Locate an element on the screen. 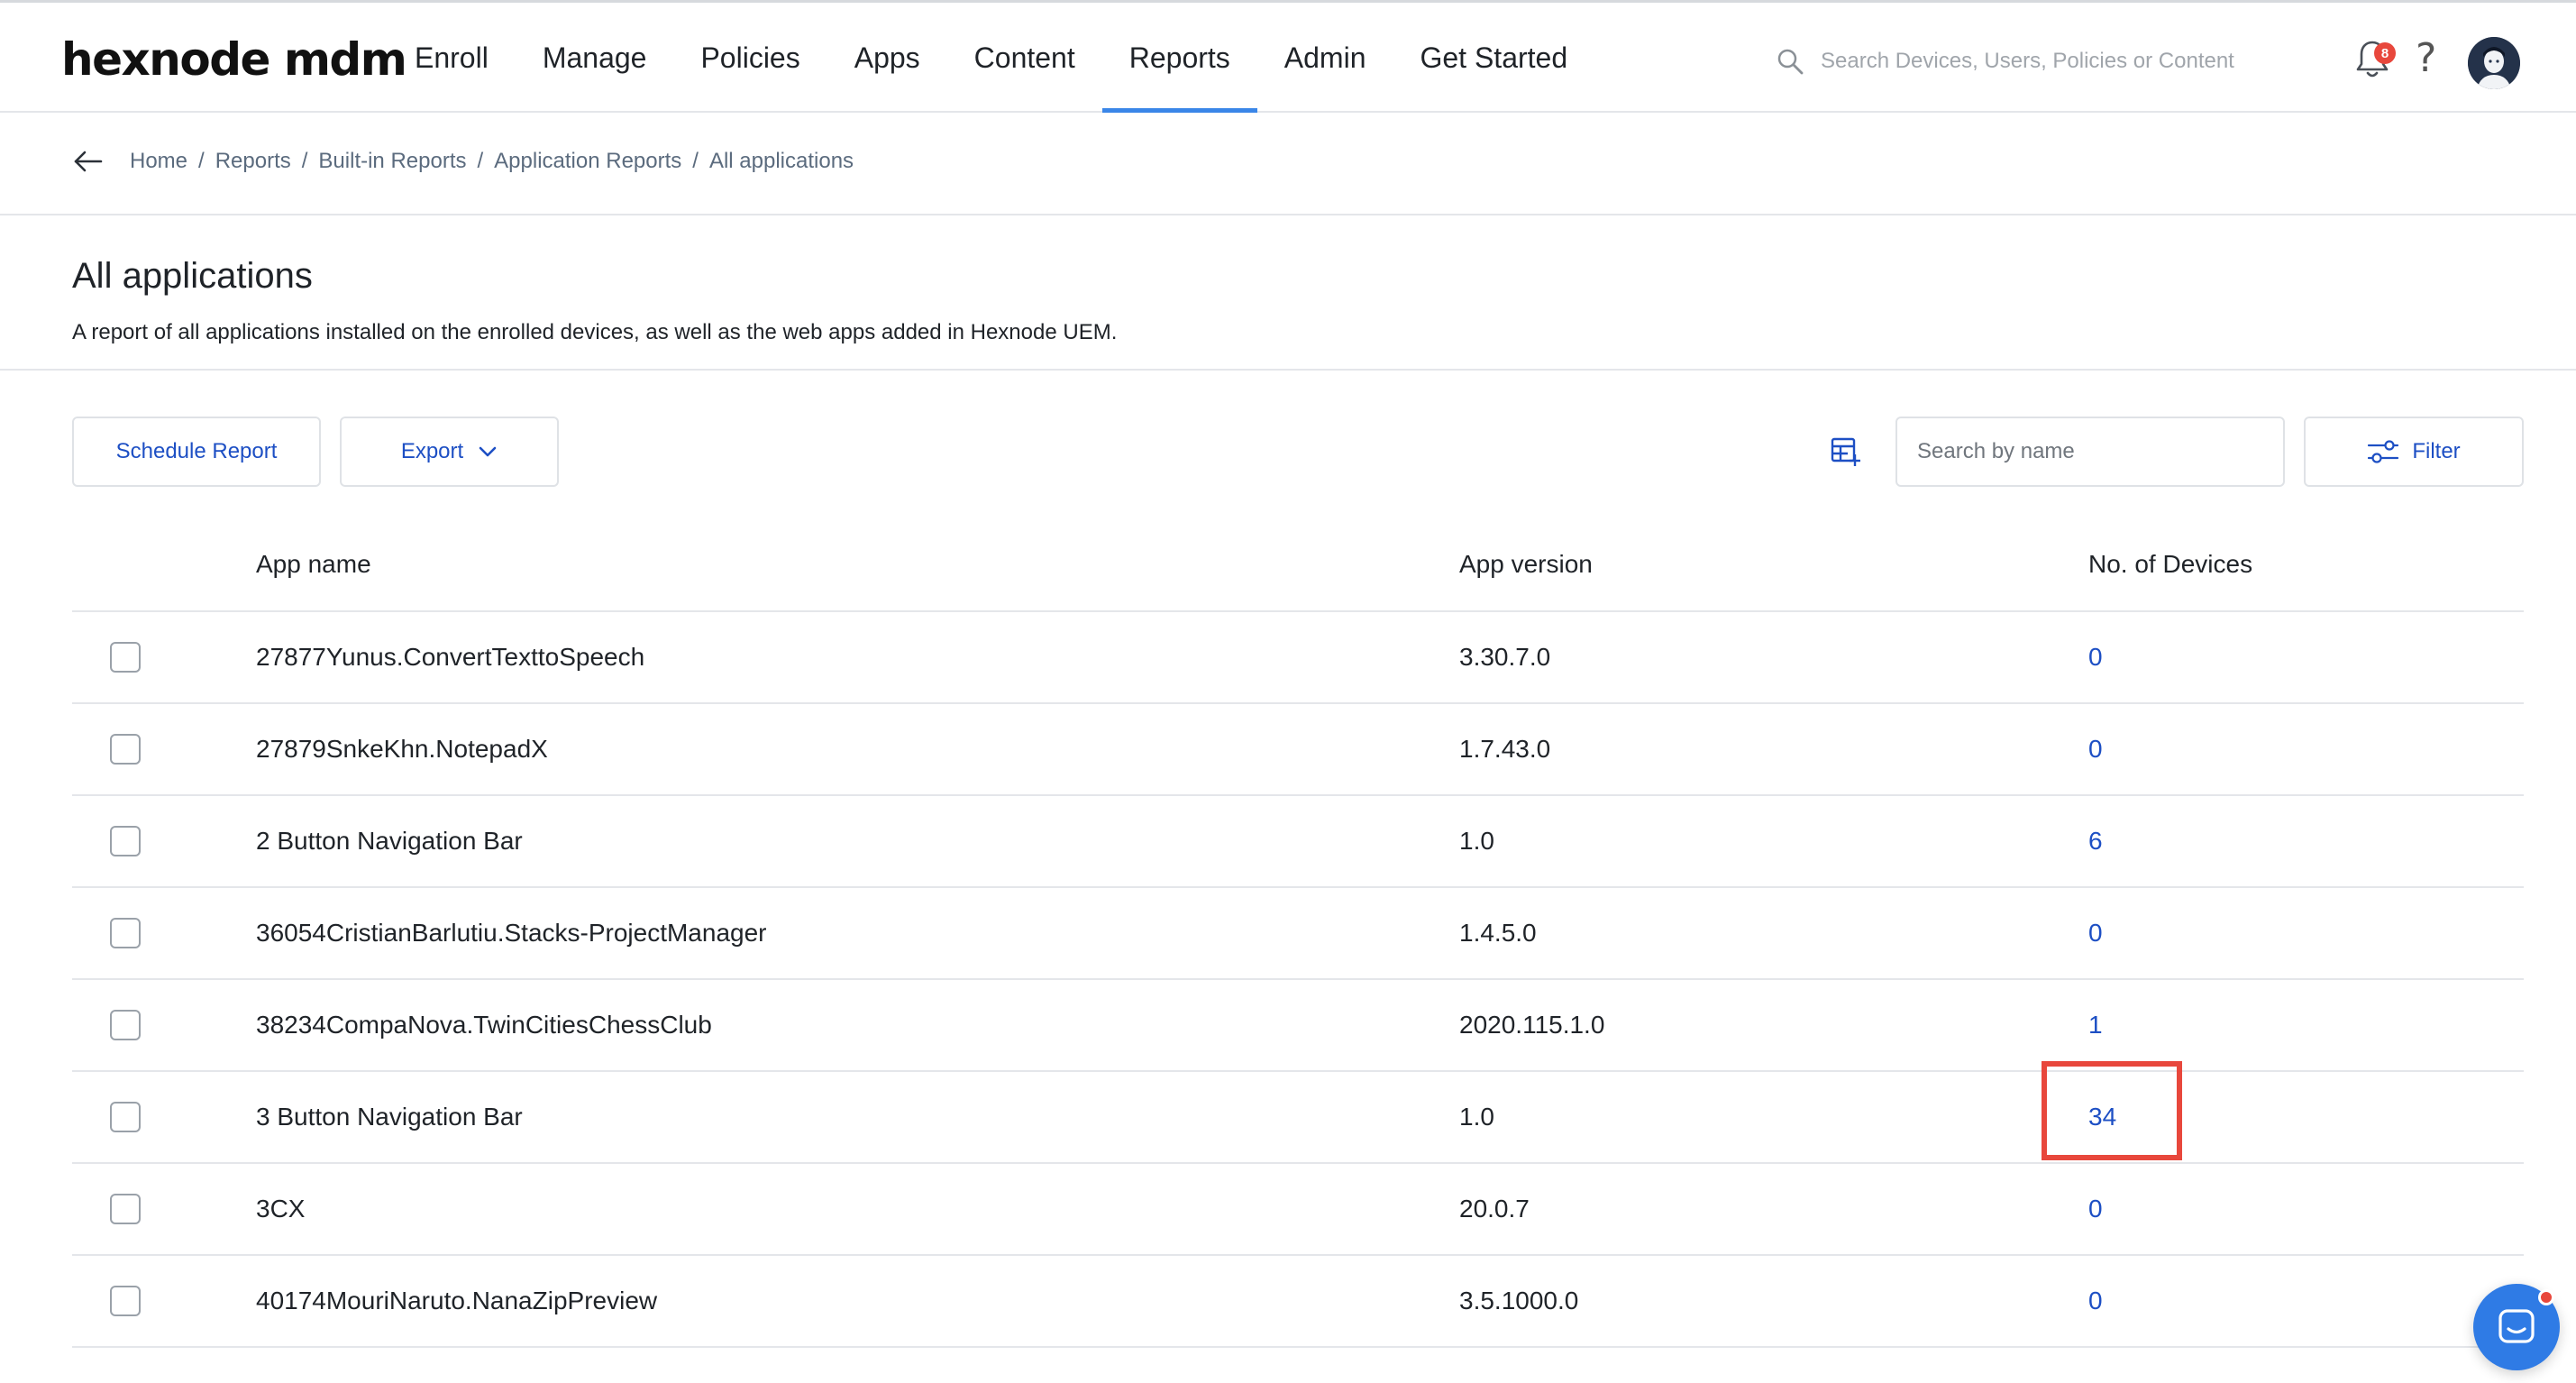 The height and width of the screenshot is (1383, 2576). page-title: All applications is located at coordinates (192, 276).